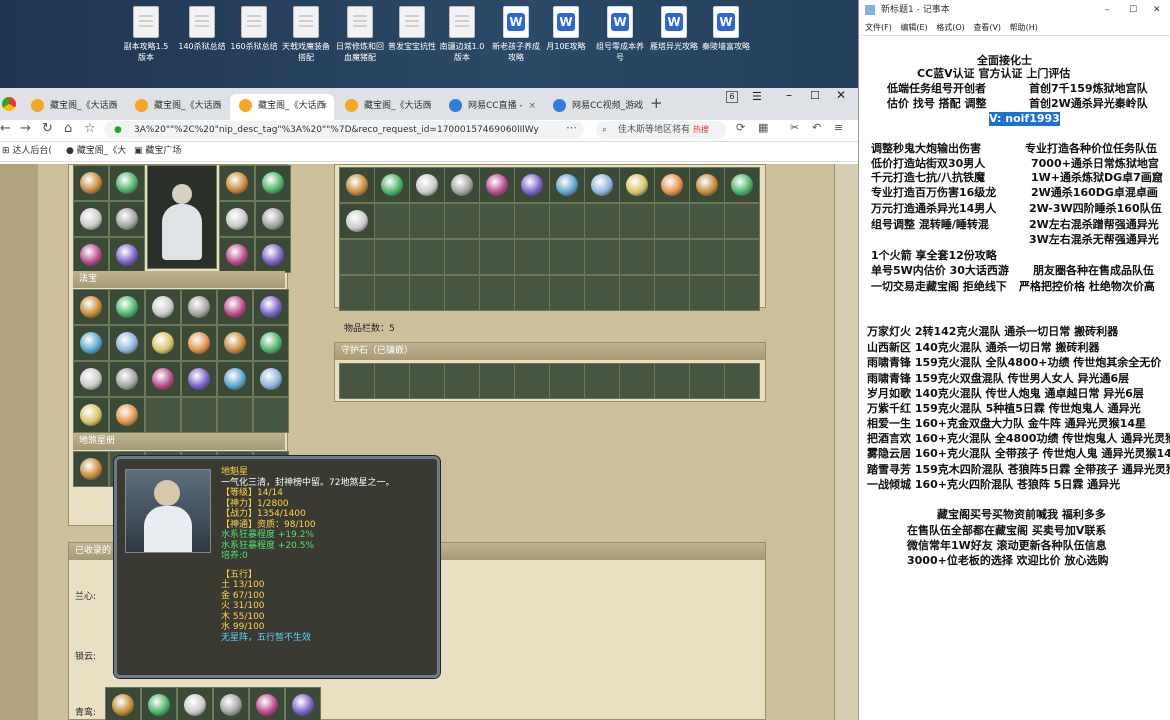 This screenshot has height=720, width=1170. What do you see at coordinates (815, 95) in the screenshot?
I see `maximize-button: ☐` at bounding box center [815, 95].